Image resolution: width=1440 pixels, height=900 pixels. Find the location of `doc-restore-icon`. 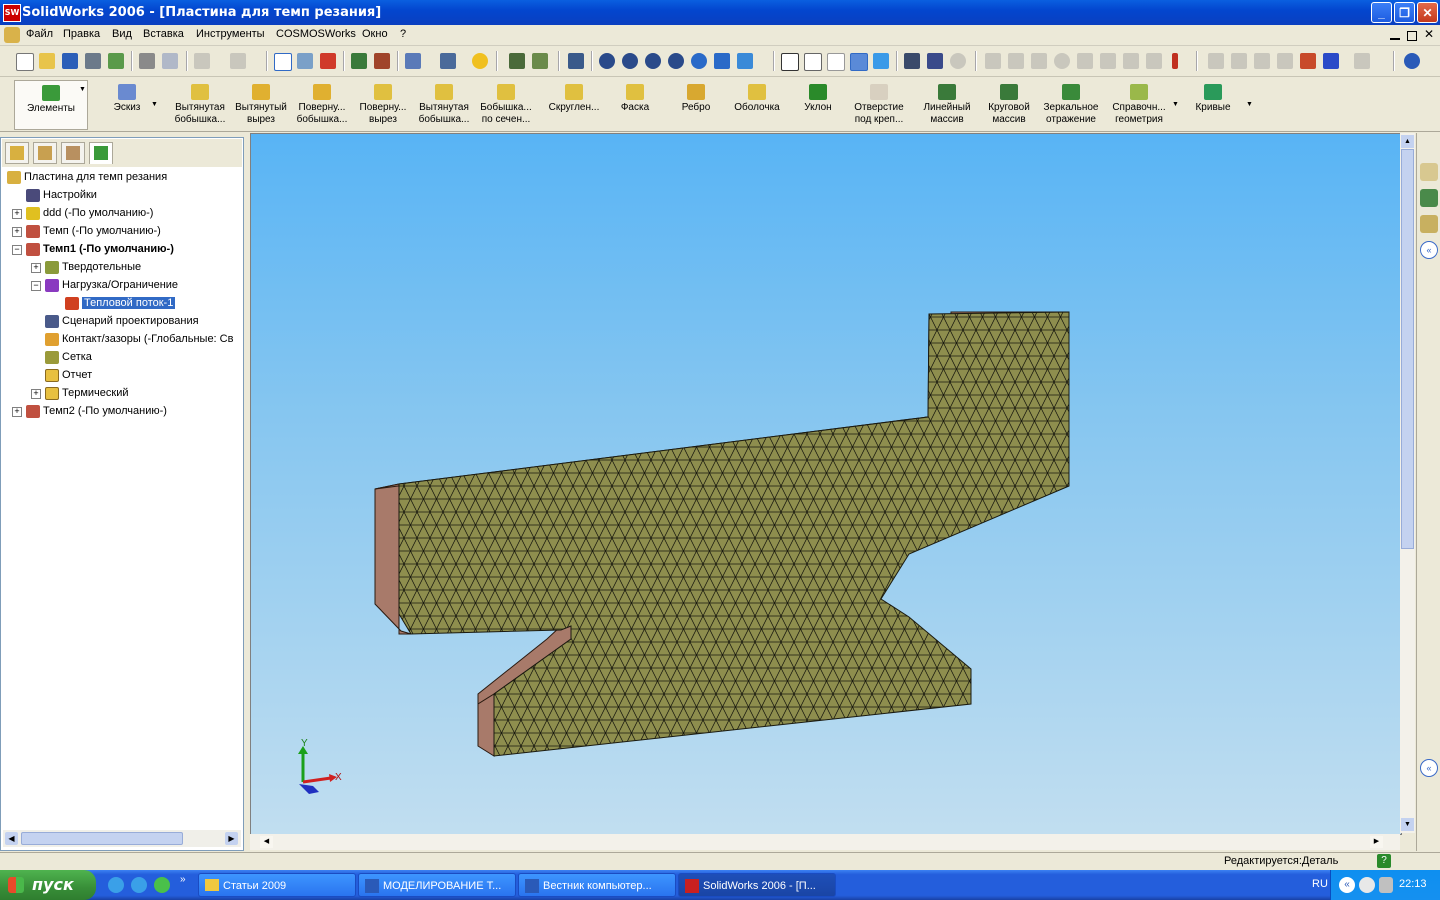

doc-restore-icon is located at coordinates (1412, 36).